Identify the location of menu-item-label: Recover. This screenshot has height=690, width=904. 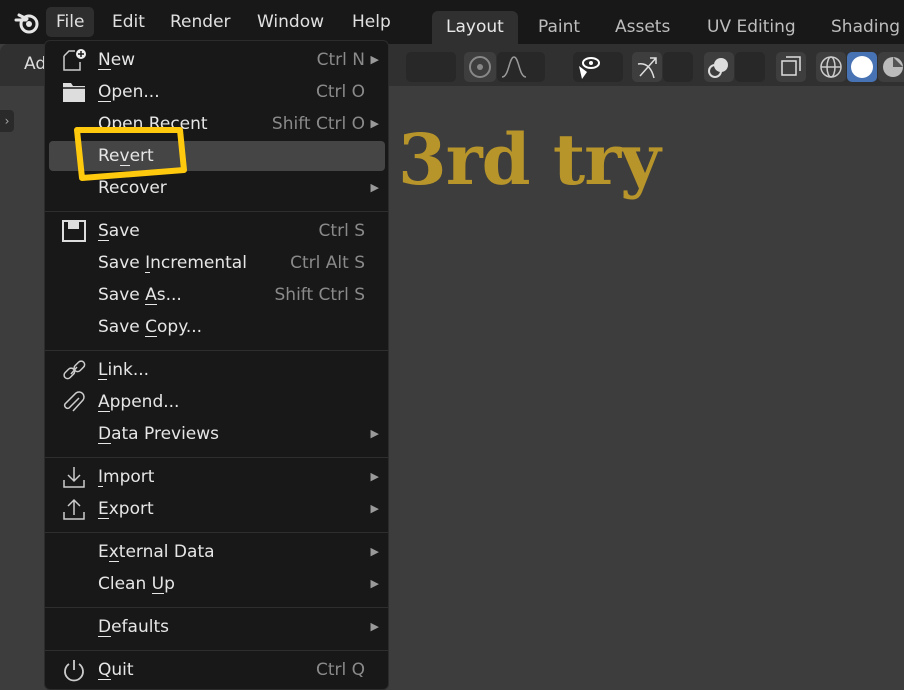
(132, 188).